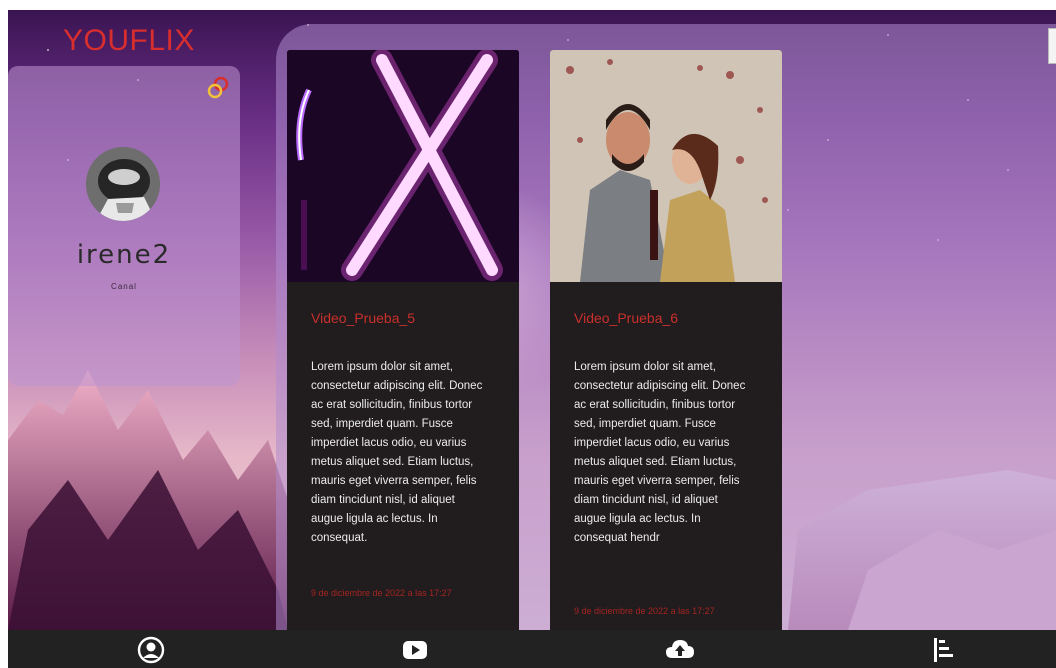 The height and width of the screenshot is (668, 1056). Describe the element at coordinates (124, 286) in the screenshot. I see `channel-label: Canal` at that location.